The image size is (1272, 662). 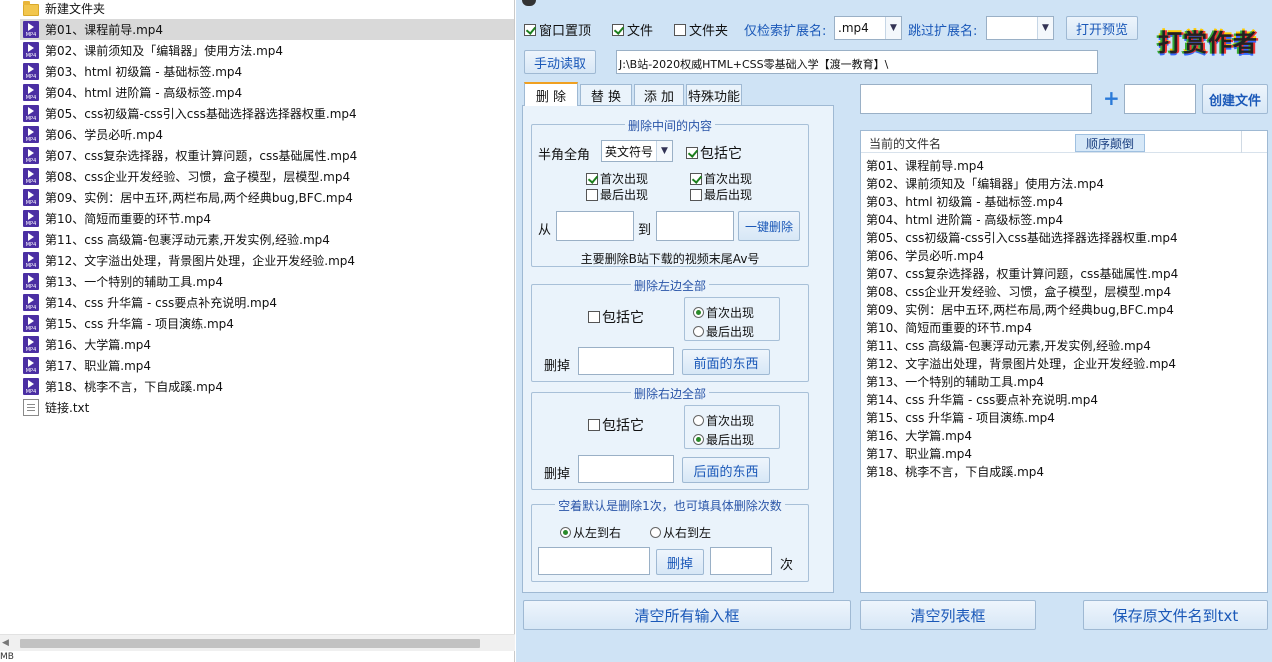 I want to click on list-item: 第12、文字溢出处理，背景图片处理，企业开发经验.mp4, so click(x=1021, y=363).